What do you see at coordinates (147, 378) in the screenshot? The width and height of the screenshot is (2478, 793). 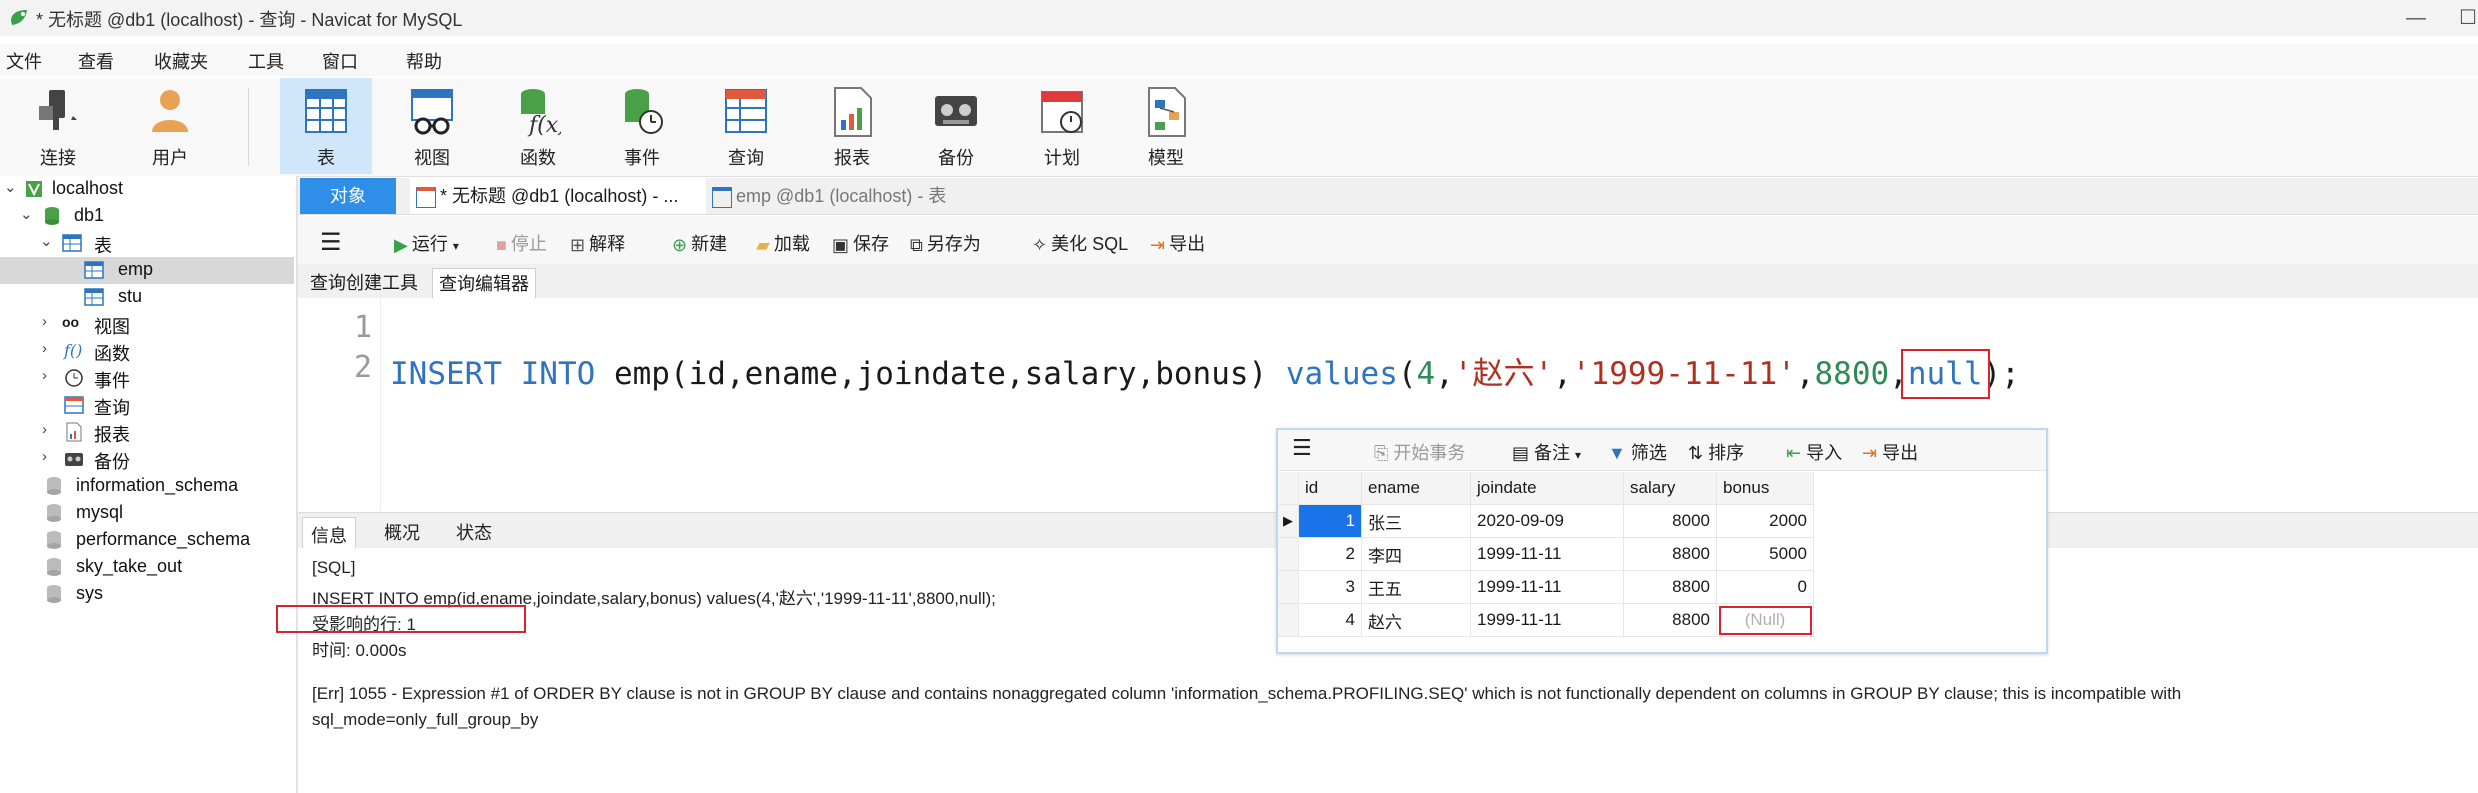 I see `tree-item-events: › 事件` at bounding box center [147, 378].